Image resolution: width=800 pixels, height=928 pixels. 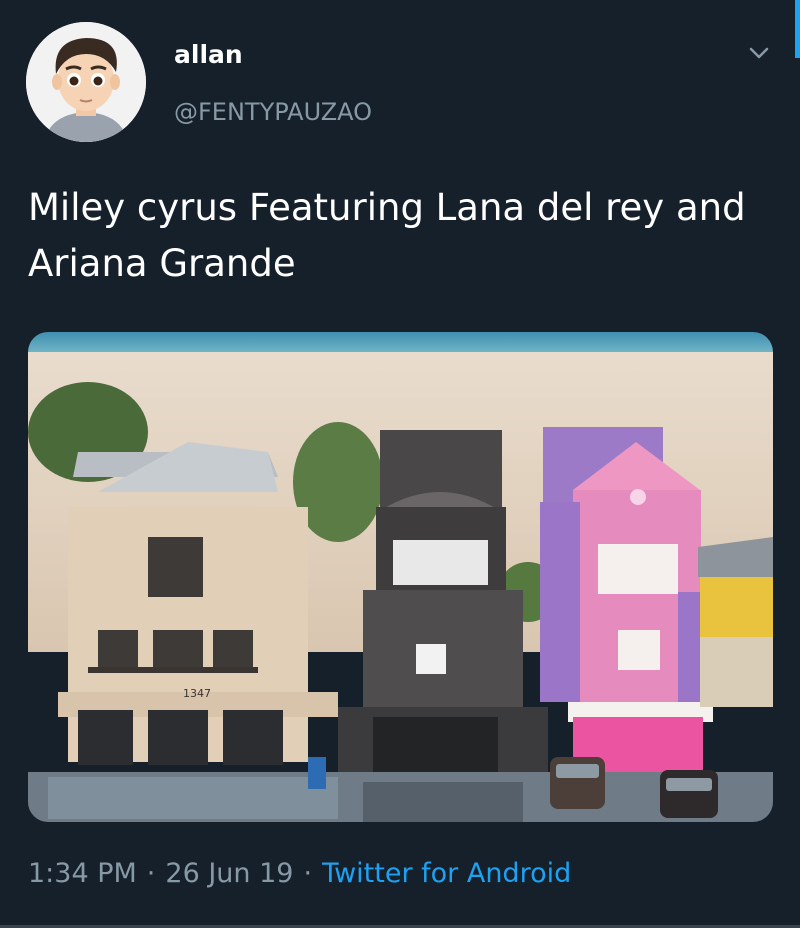 I want to click on tweet-time: 1:34 PM, so click(x=82, y=873).